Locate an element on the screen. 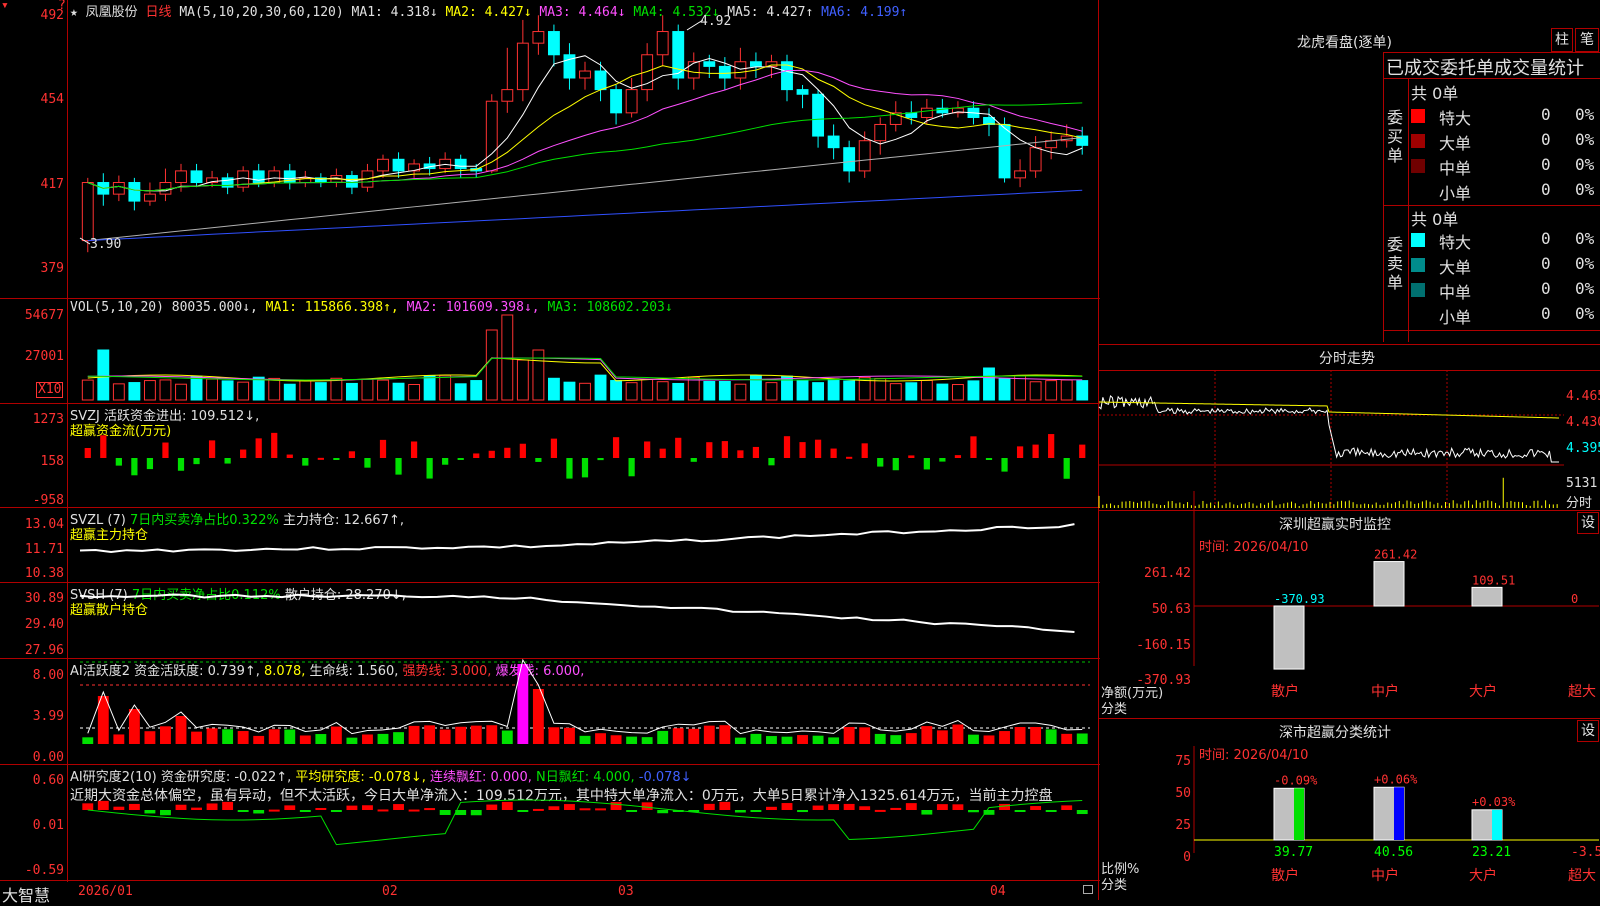  intraday-price-mid: 4.430 is located at coordinates (1583, 422).